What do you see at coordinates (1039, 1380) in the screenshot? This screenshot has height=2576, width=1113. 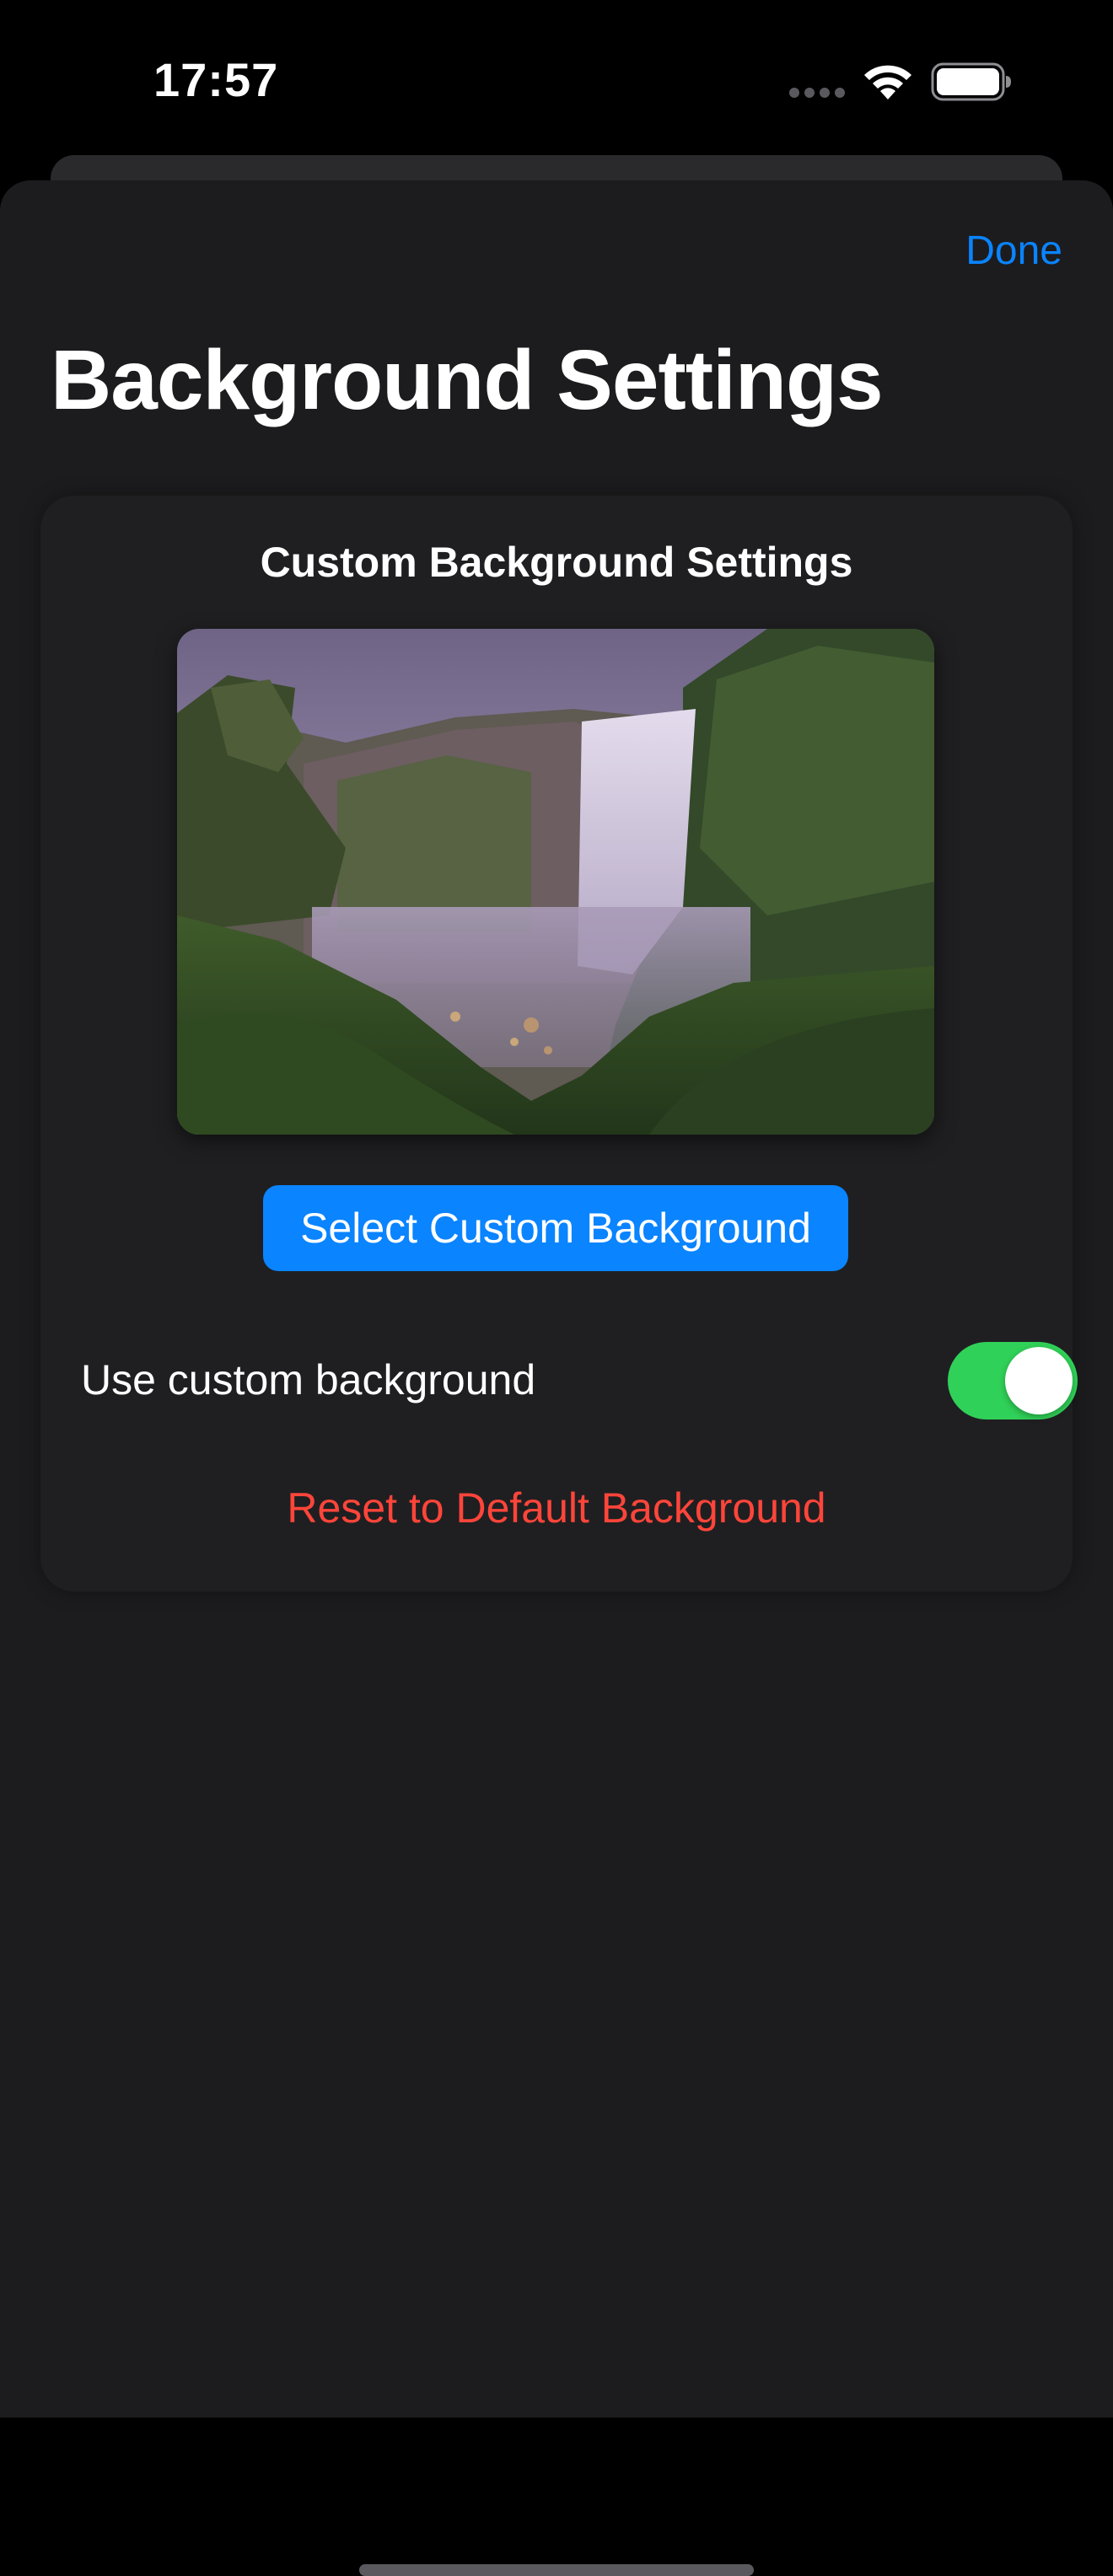 I see `toggle-knob` at bounding box center [1039, 1380].